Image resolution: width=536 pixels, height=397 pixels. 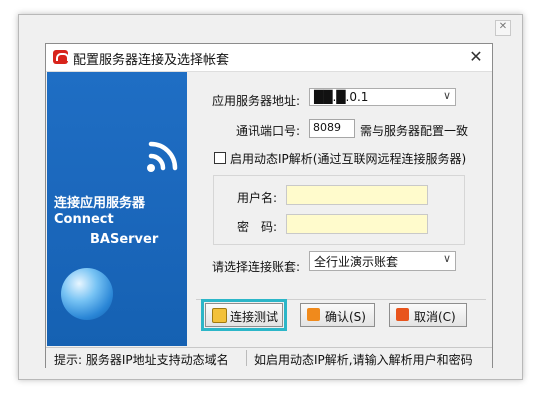 What do you see at coordinates (256, 267) in the screenshot?
I see `account-label: 请选择连接账套:` at bounding box center [256, 267].